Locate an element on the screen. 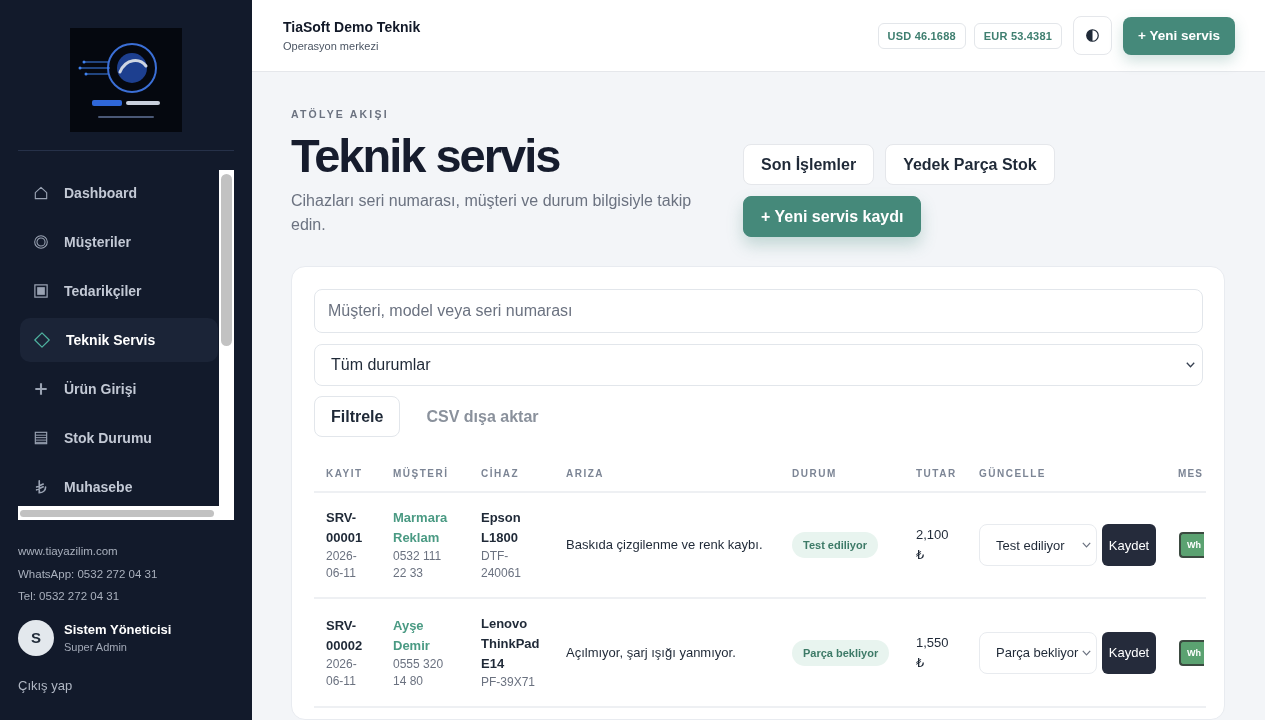  plus-icon is located at coordinates (41, 389).